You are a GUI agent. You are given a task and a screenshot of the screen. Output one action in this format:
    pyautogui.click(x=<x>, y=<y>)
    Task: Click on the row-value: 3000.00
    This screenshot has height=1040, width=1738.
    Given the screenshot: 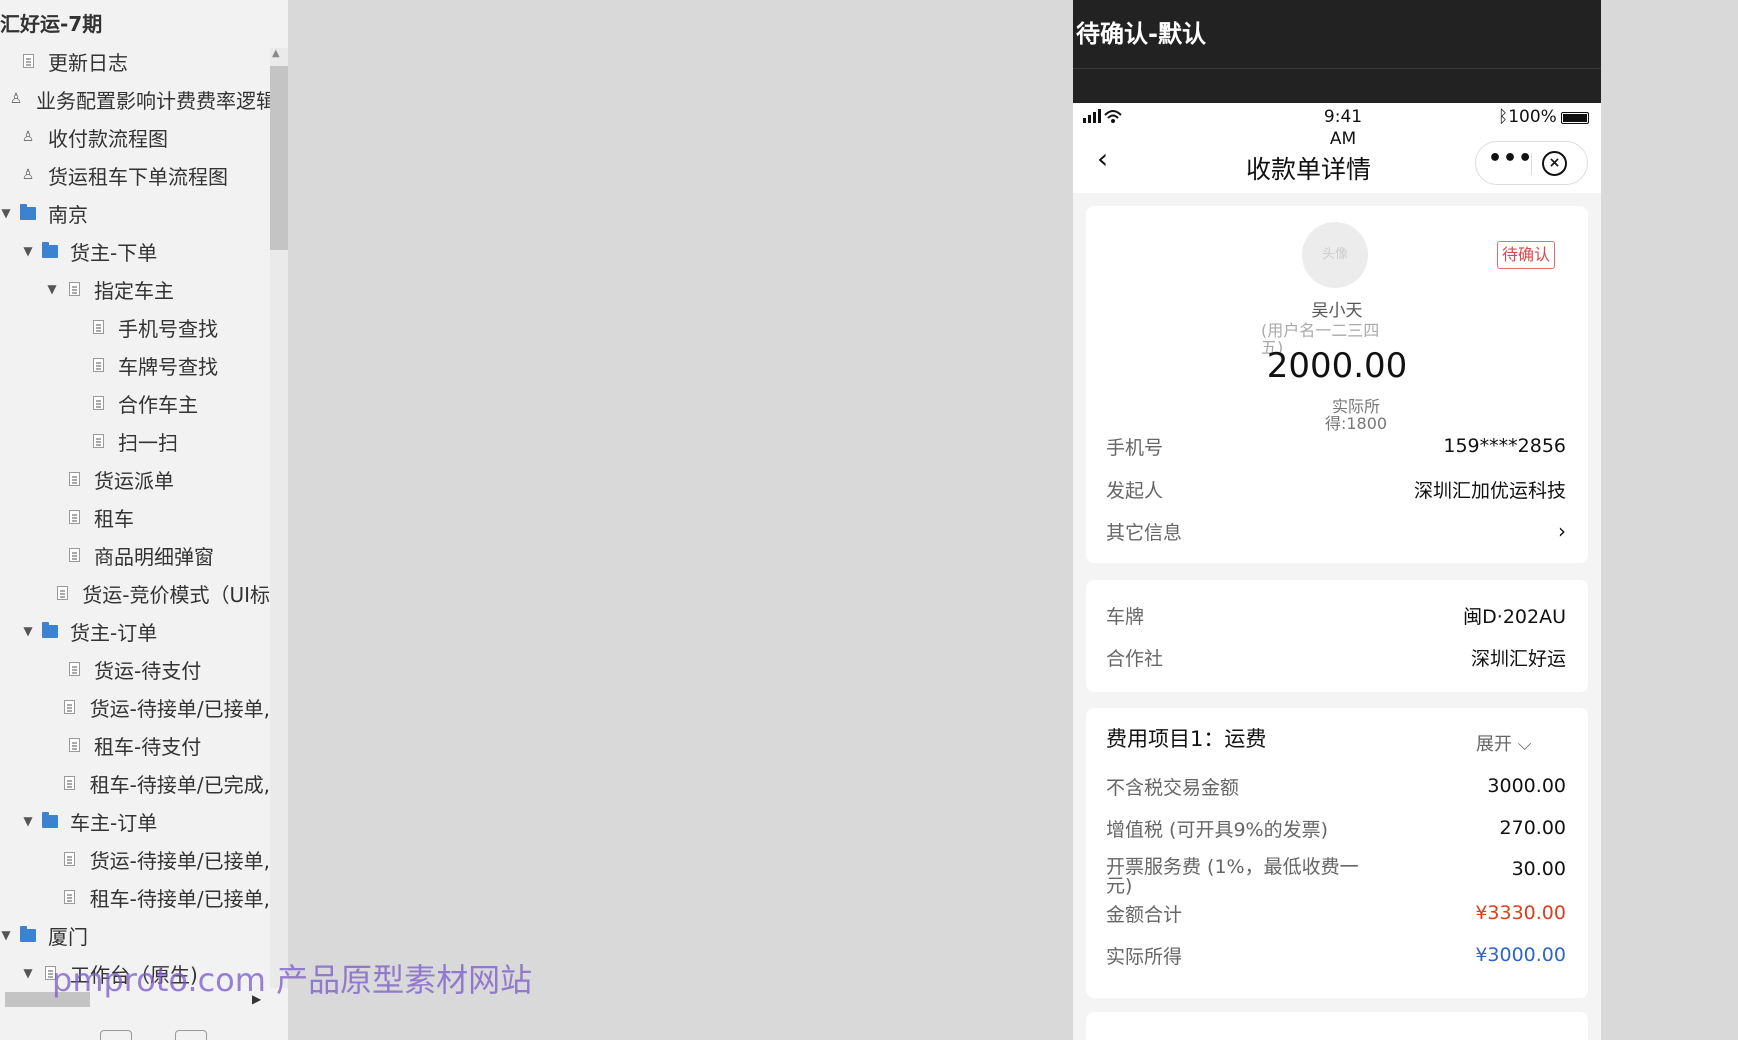 What is the action you would take?
    pyautogui.click(x=1526, y=786)
    